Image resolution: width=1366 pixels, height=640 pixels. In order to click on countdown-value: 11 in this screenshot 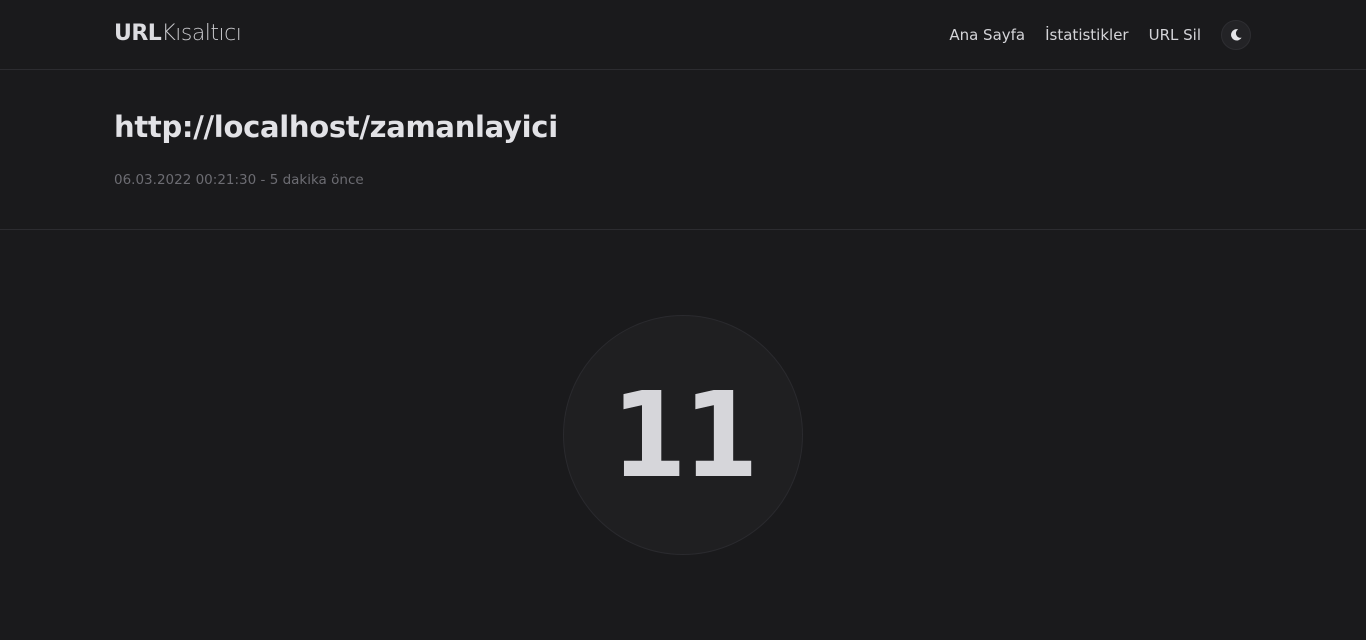, I will do `click(684, 435)`.